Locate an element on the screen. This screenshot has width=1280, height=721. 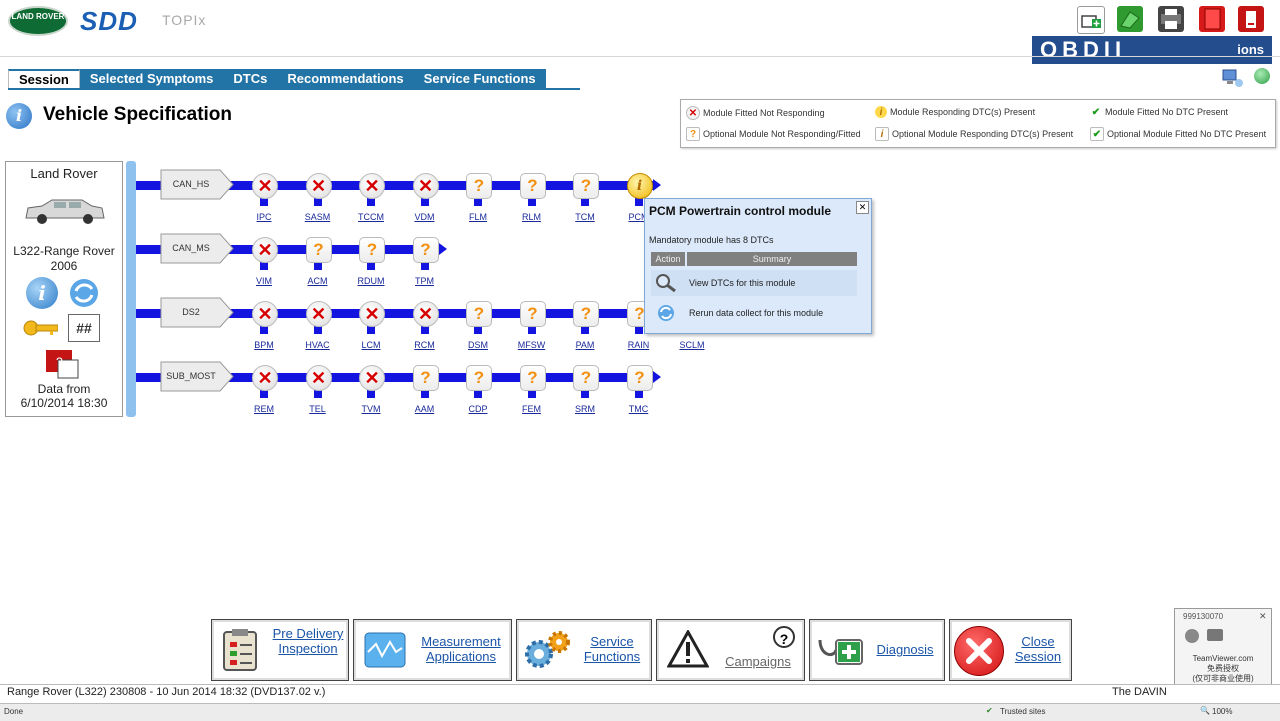
module-vim-x-icon: ✕ is located at coordinates (265, 250).